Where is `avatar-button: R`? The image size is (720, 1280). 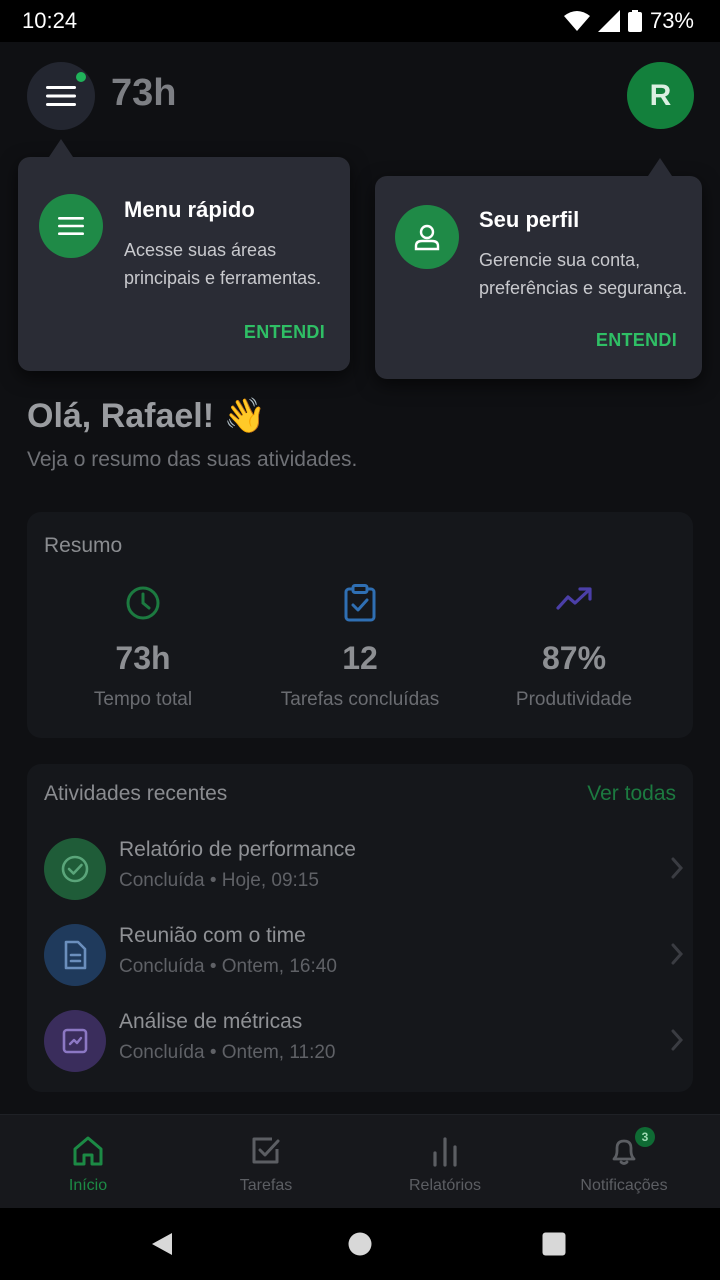 avatar-button: R is located at coordinates (660, 95).